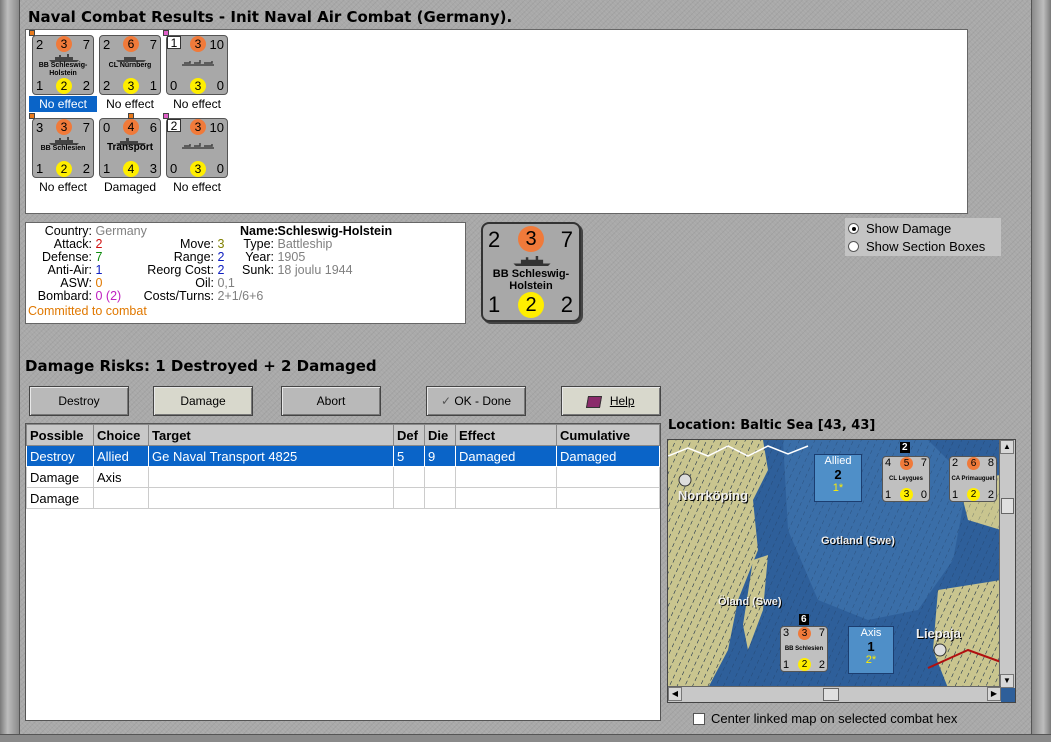  I want to click on unit-counter: 3 3 7 BB Schlesien 1 2 2, so click(61, 145).